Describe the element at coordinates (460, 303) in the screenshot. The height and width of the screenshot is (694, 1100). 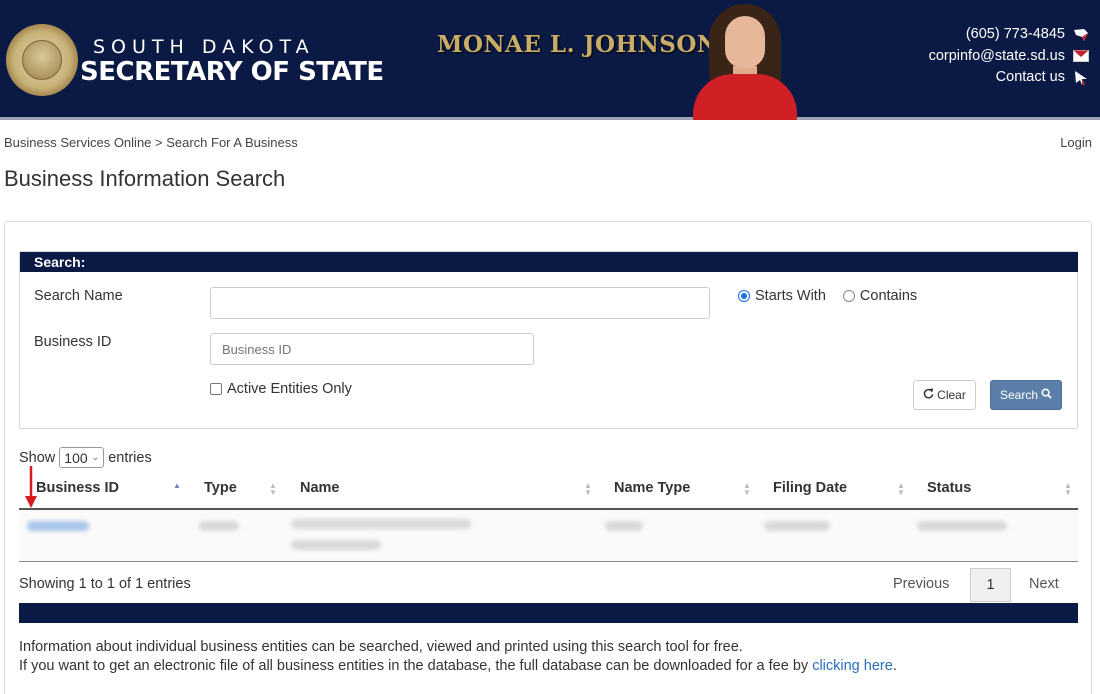
I see `search-name-input` at that location.